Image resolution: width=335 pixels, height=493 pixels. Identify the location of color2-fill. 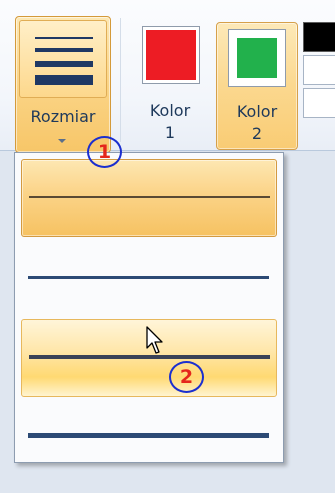
(257, 58).